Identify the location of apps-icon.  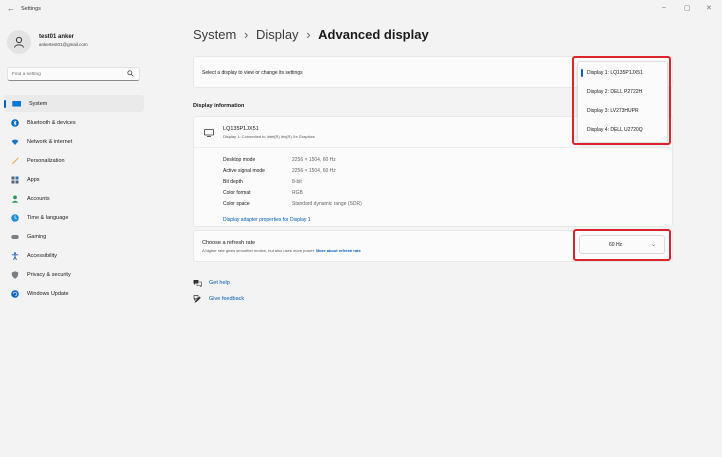
(15, 179).